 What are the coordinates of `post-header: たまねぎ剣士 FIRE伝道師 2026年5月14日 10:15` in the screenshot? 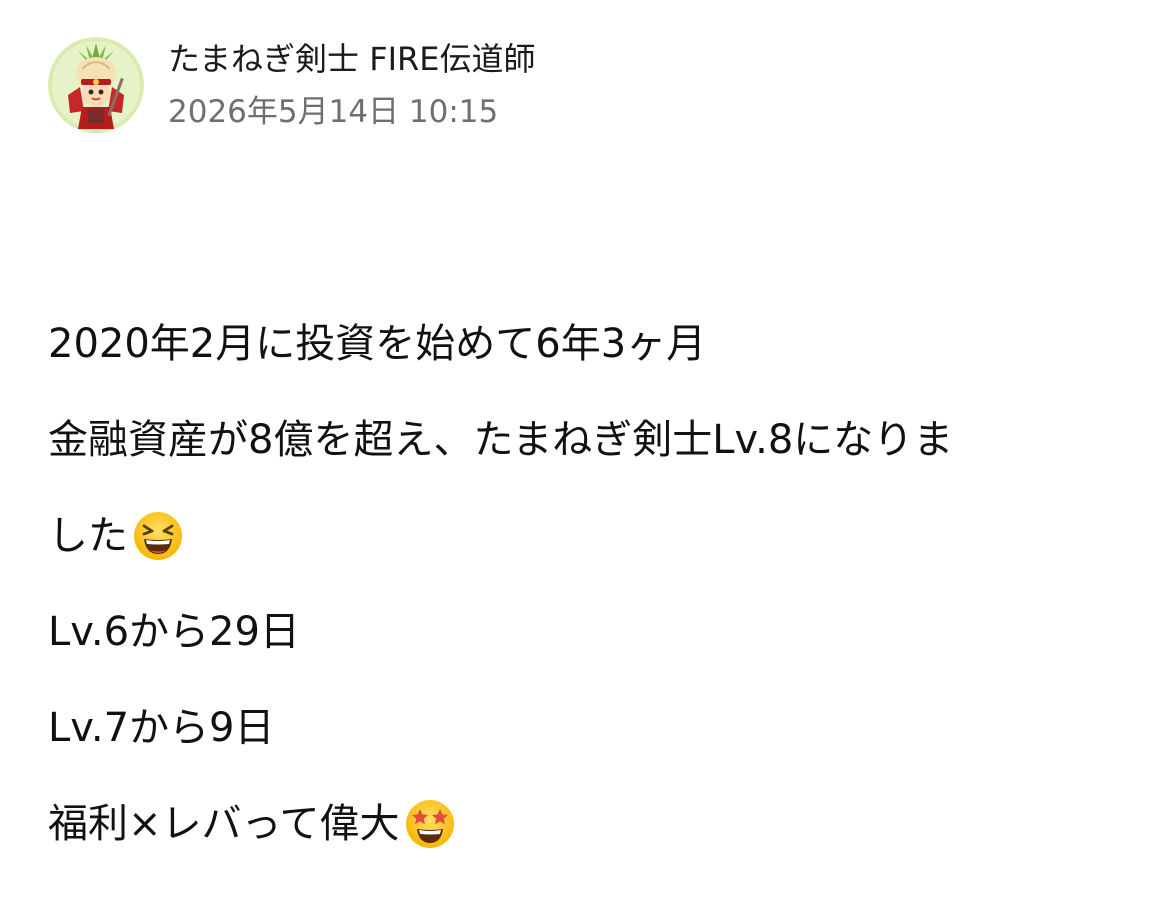 It's located at (292, 85).